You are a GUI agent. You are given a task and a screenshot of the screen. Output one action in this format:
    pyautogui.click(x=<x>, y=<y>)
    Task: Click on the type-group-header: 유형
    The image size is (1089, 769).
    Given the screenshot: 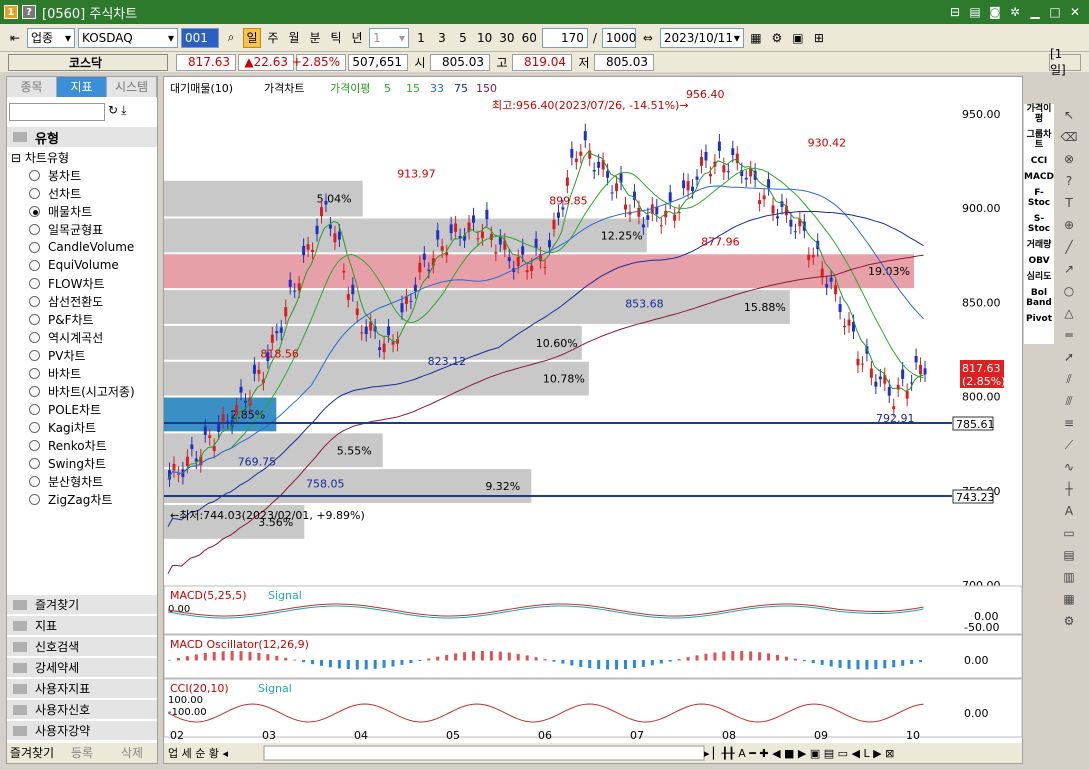 What is the action you would take?
    pyautogui.click(x=82, y=137)
    